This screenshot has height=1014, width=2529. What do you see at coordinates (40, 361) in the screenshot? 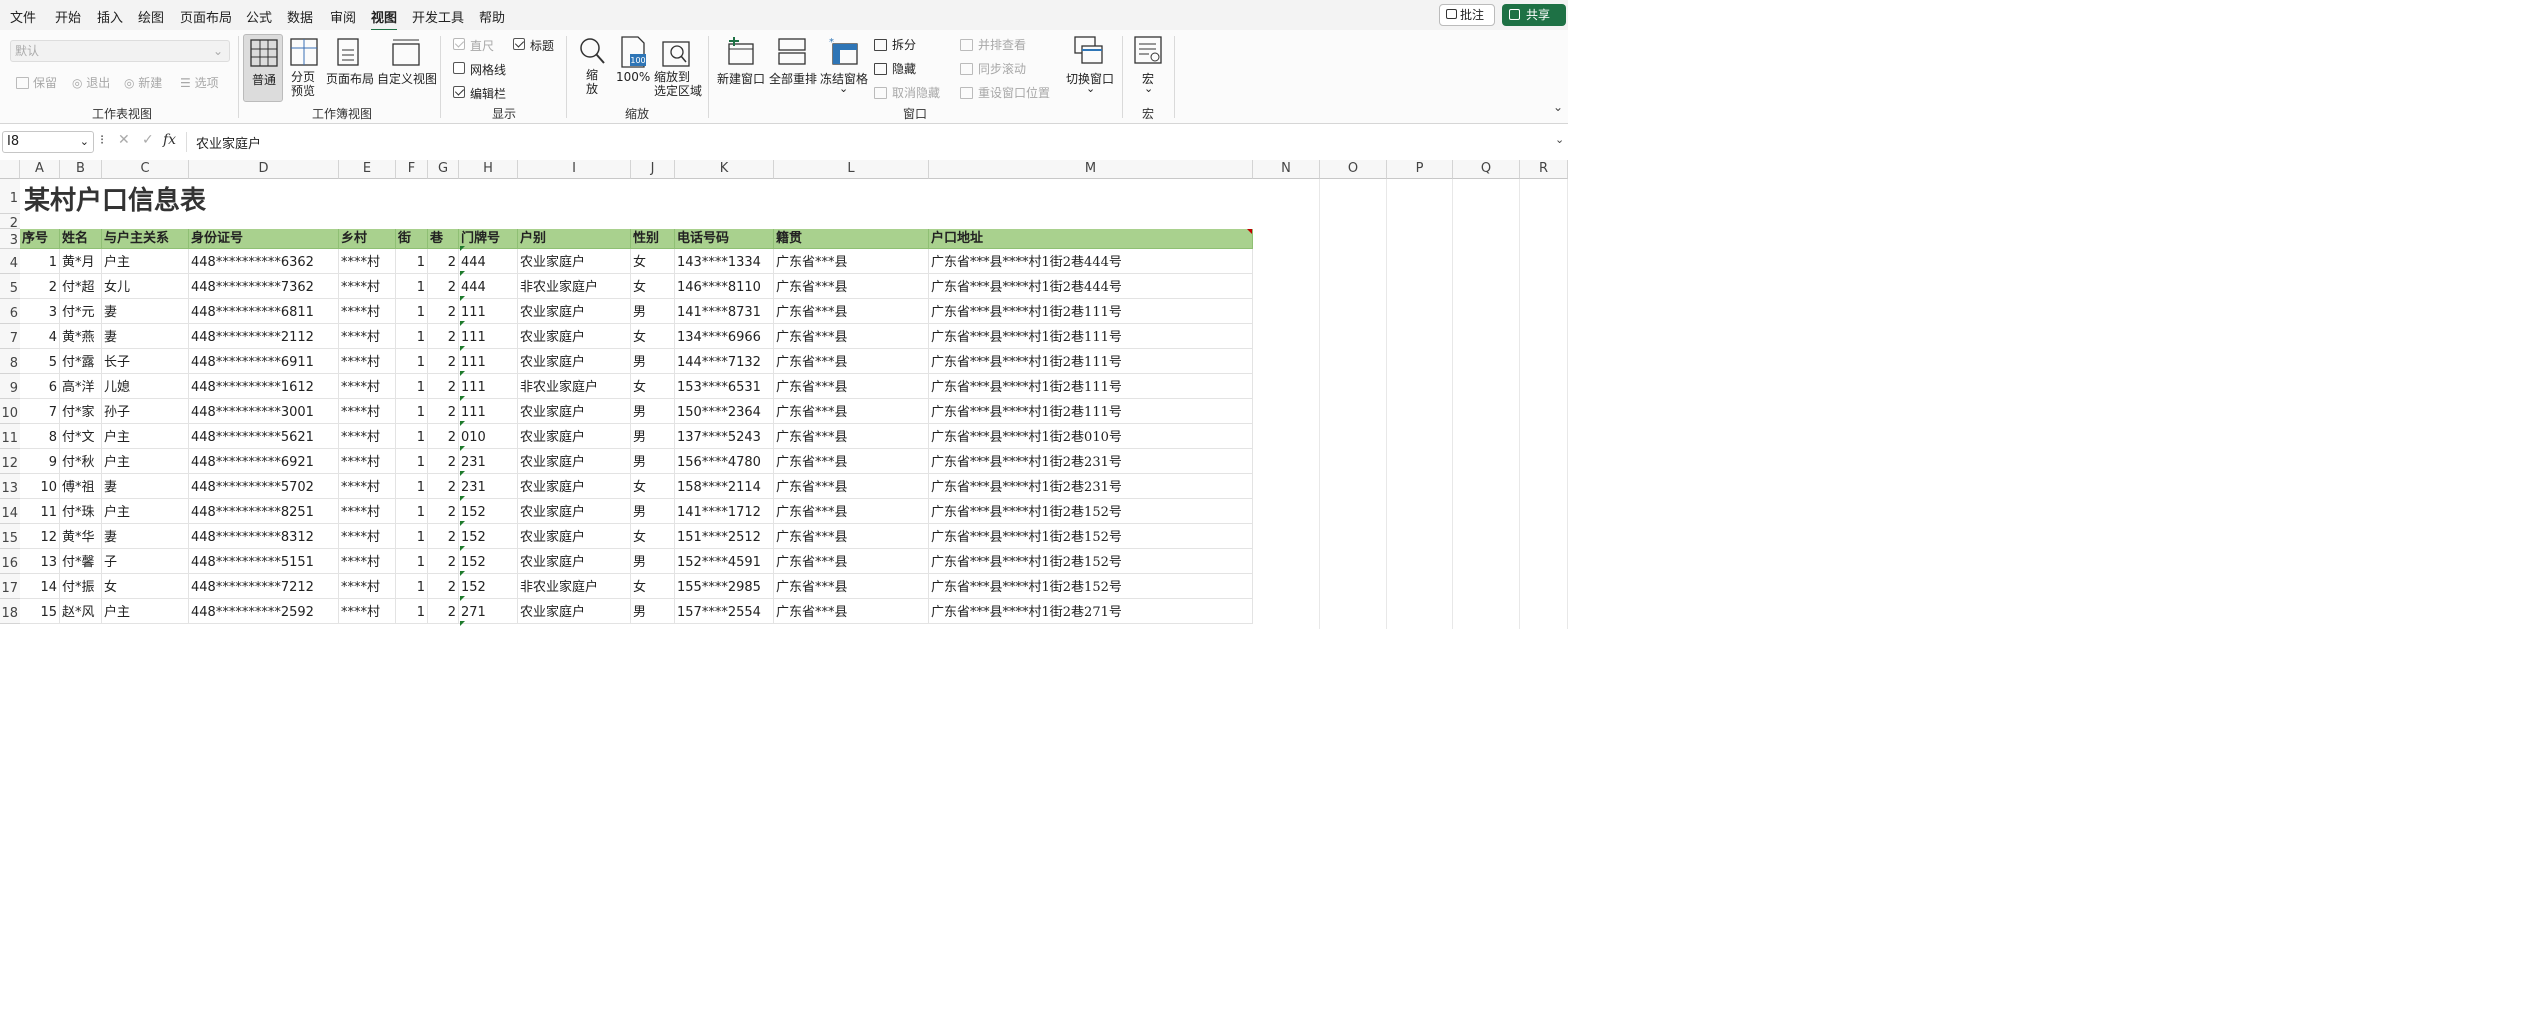
I see `table-cell: 5` at bounding box center [40, 361].